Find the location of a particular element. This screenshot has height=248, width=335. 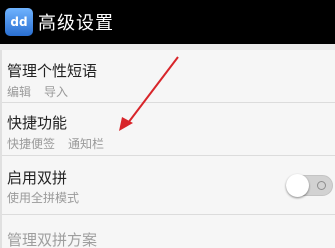

annotation-arrow is located at coordinates (149, 93).